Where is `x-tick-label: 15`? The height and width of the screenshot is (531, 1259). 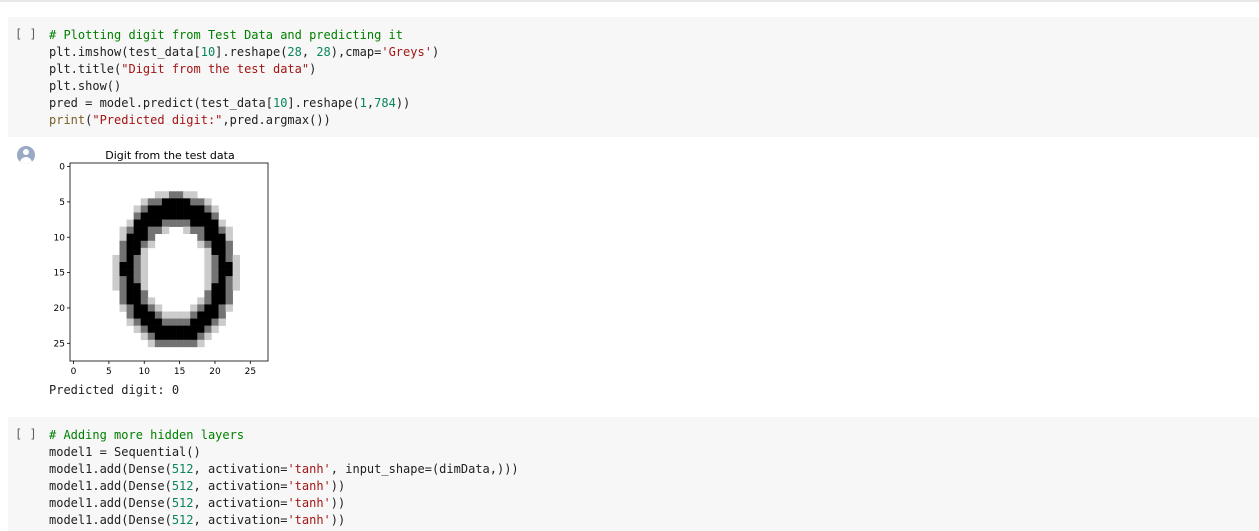
x-tick-label: 15 is located at coordinates (179, 372).